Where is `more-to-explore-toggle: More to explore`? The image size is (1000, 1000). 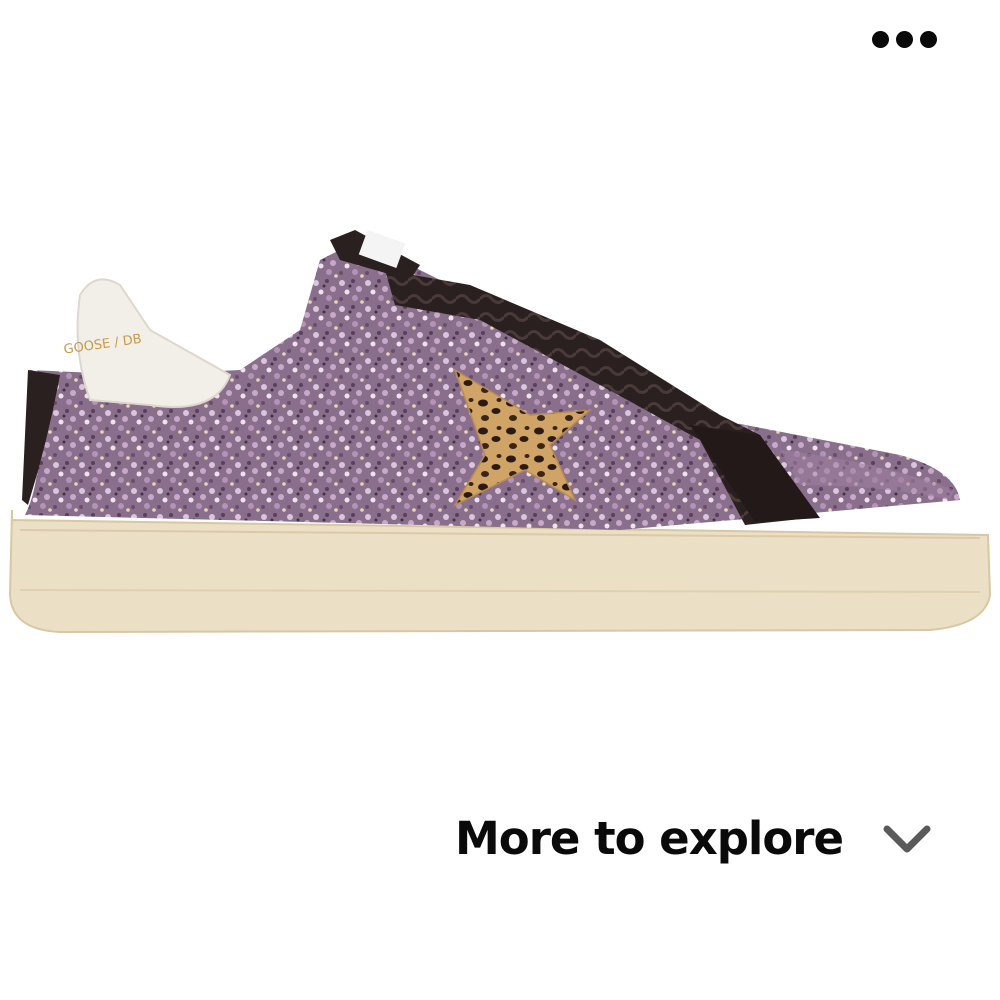
more-to-explore-toggle: More to explore is located at coordinates (695, 838).